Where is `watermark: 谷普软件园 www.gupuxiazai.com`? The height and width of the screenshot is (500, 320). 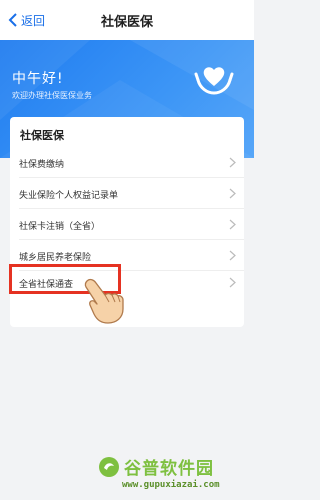 watermark: 谷普软件园 www.gupuxiazai.com is located at coordinates (176, 476).